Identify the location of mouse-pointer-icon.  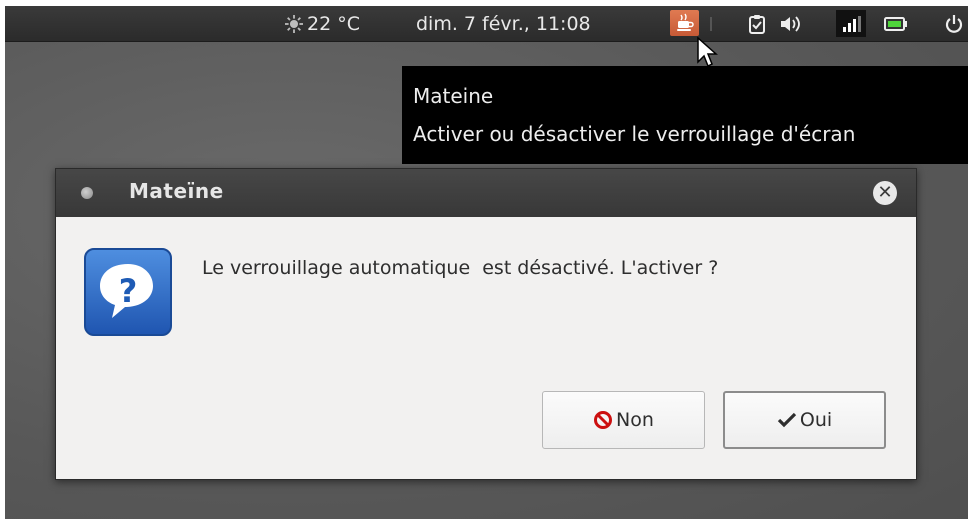
(707, 52).